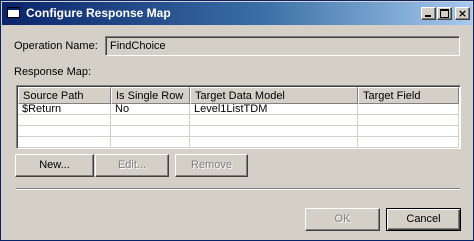 This screenshot has width=474, height=241. Describe the element at coordinates (98, 13) in the screenshot. I see `window-title: Configure Response Map` at that location.